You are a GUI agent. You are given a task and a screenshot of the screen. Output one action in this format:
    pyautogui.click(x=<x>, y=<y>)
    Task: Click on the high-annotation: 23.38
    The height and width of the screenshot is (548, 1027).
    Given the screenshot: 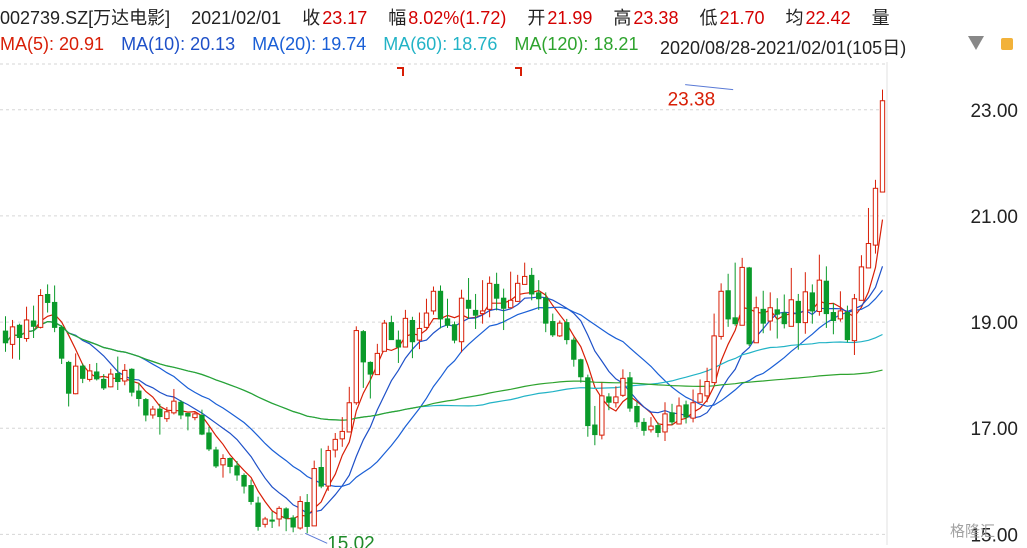 What is the action you would take?
    pyautogui.click(x=692, y=100)
    